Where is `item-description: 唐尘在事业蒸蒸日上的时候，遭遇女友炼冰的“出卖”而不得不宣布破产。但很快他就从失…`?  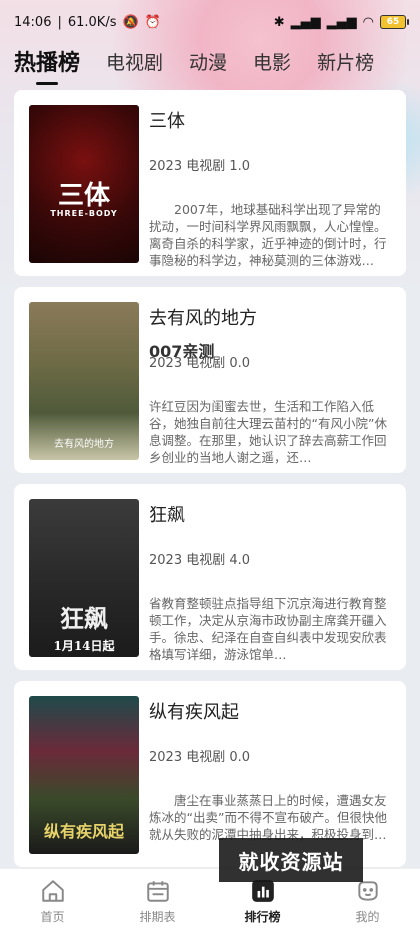
item-description: 唐尘在事业蒸蒸日上的时候，遭遇女友炼冰的“出卖”而不得不宣布破产。但很快他就从失… is located at coordinates (268, 817).